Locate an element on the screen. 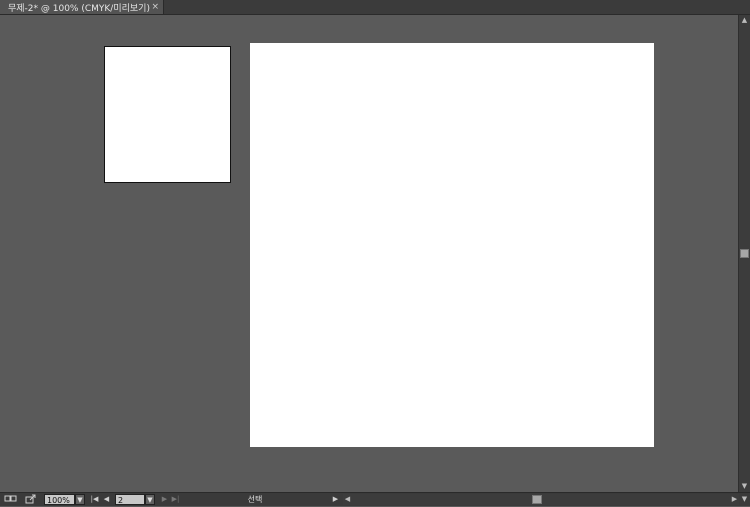 The height and width of the screenshot is (507, 750). share-icon-glyph is located at coordinates (30, 499).